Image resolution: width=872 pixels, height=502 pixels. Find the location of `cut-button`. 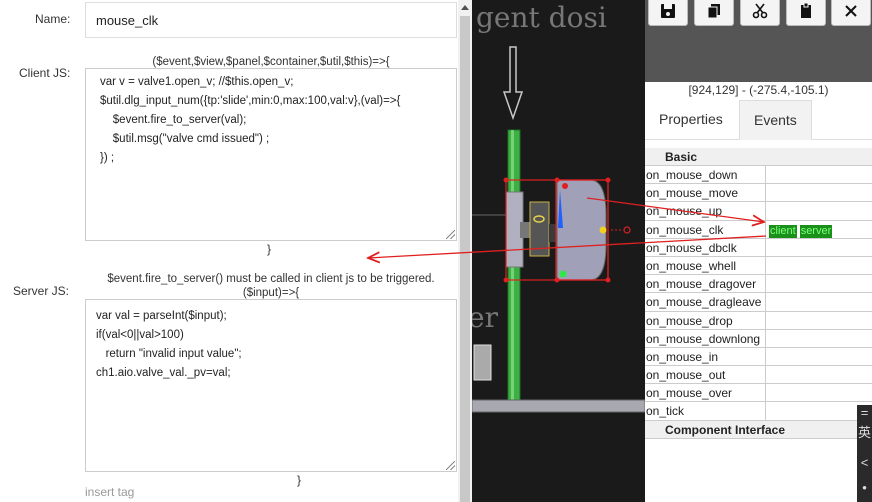

cut-button is located at coordinates (760, 13).